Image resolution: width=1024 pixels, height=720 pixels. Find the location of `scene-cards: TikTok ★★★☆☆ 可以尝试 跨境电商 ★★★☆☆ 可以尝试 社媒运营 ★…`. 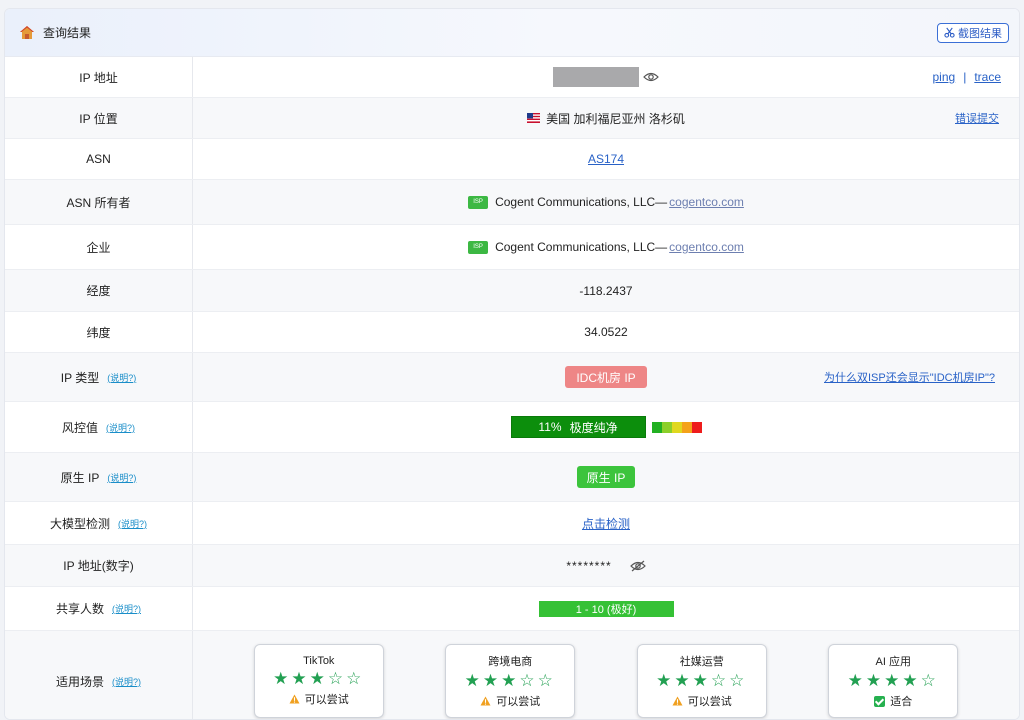

scene-cards: TikTok ★★★☆☆ 可以尝试 跨境电商 ★★★☆☆ 可以尝试 社媒运营 ★… is located at coordinates (606, 681).